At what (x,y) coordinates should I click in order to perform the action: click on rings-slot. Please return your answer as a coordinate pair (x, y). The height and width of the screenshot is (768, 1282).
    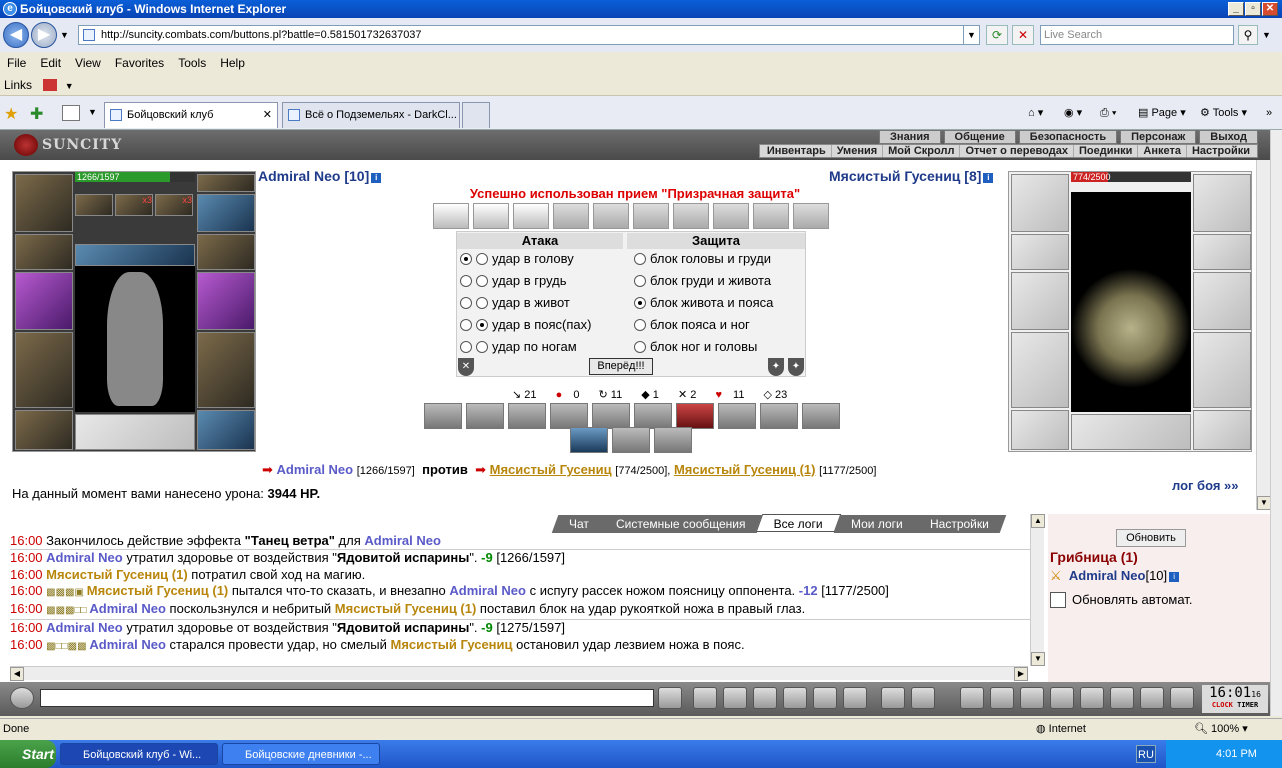
    Looking at the image, I should click on (1222, 203).